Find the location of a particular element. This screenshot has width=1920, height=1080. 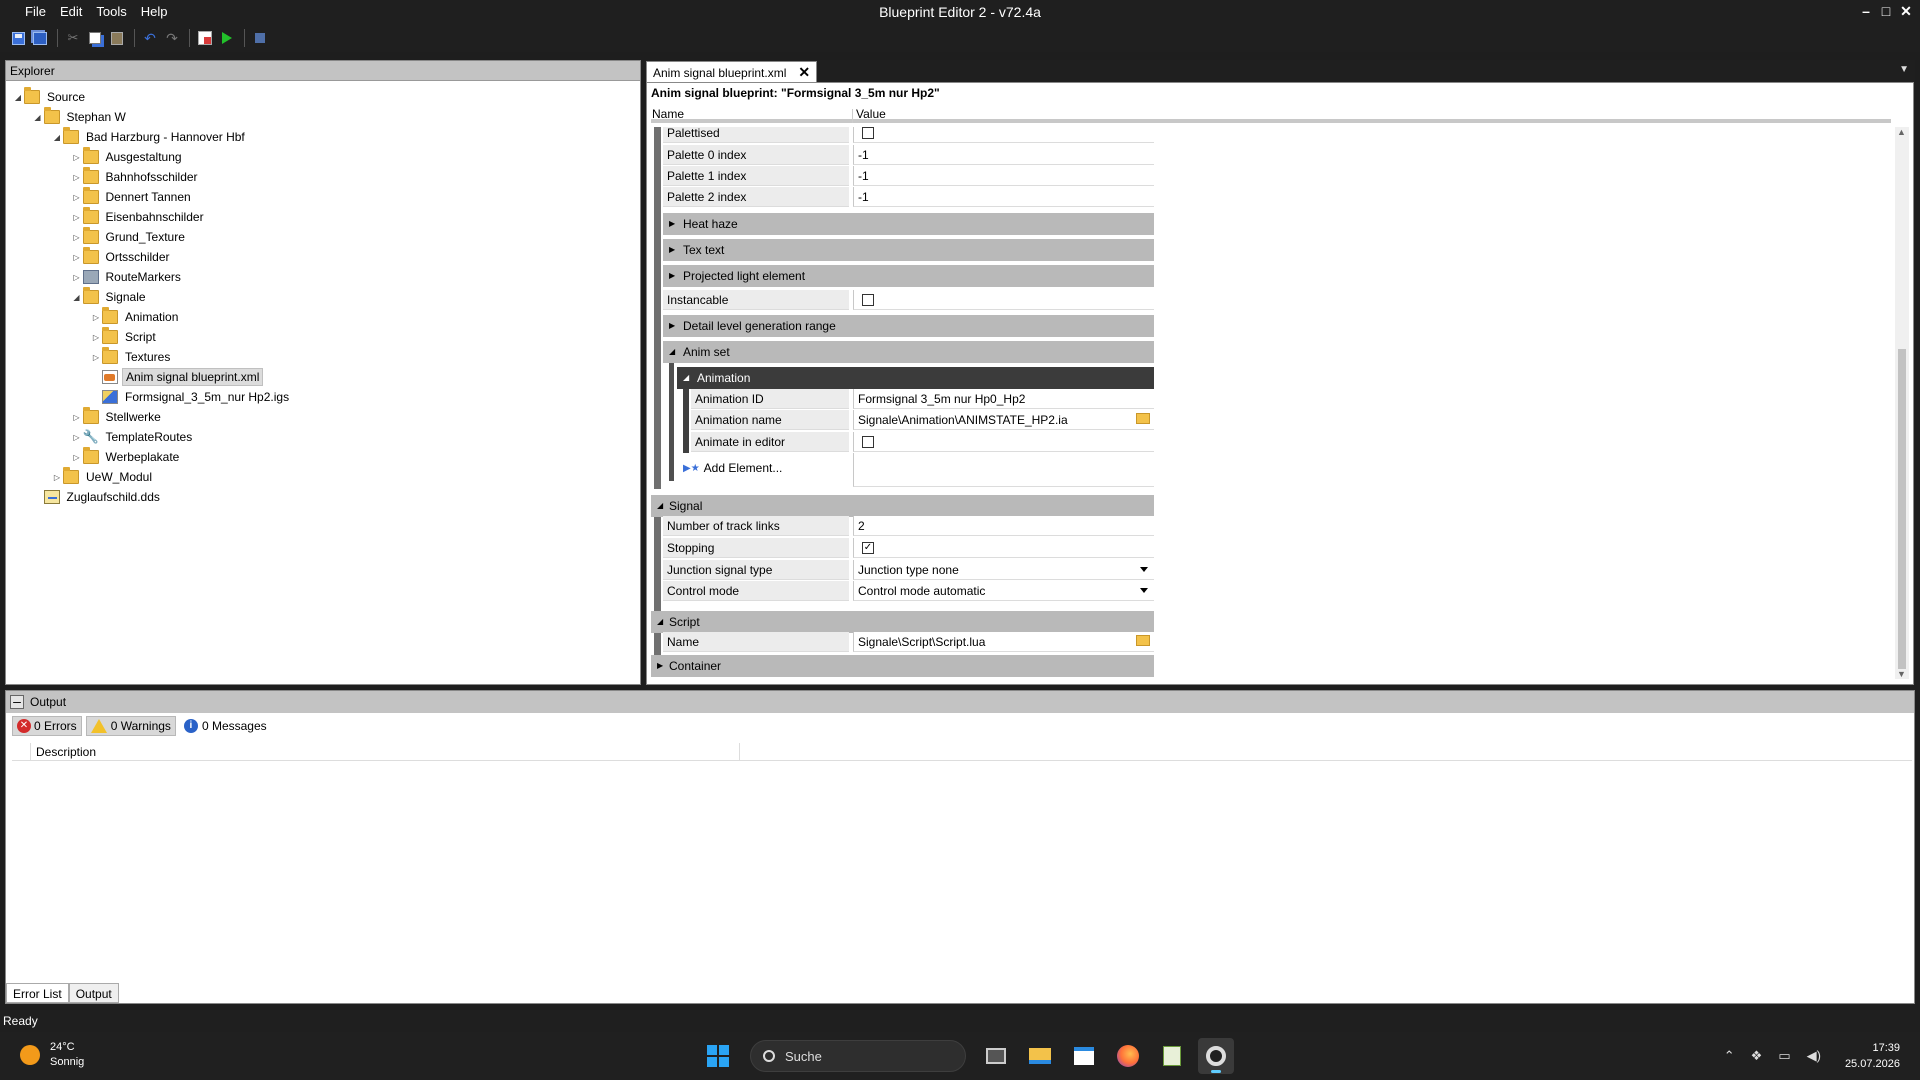

property-grid-scrollbar: ▲ ▼ is located at coordinates (1902, 403).